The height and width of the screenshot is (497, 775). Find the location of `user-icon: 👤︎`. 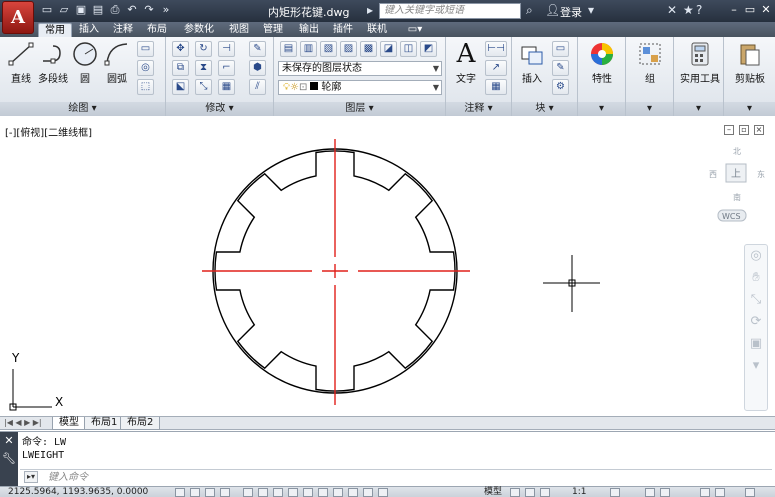

user-icon: 👤︎ is located at coordinates (552, 10).